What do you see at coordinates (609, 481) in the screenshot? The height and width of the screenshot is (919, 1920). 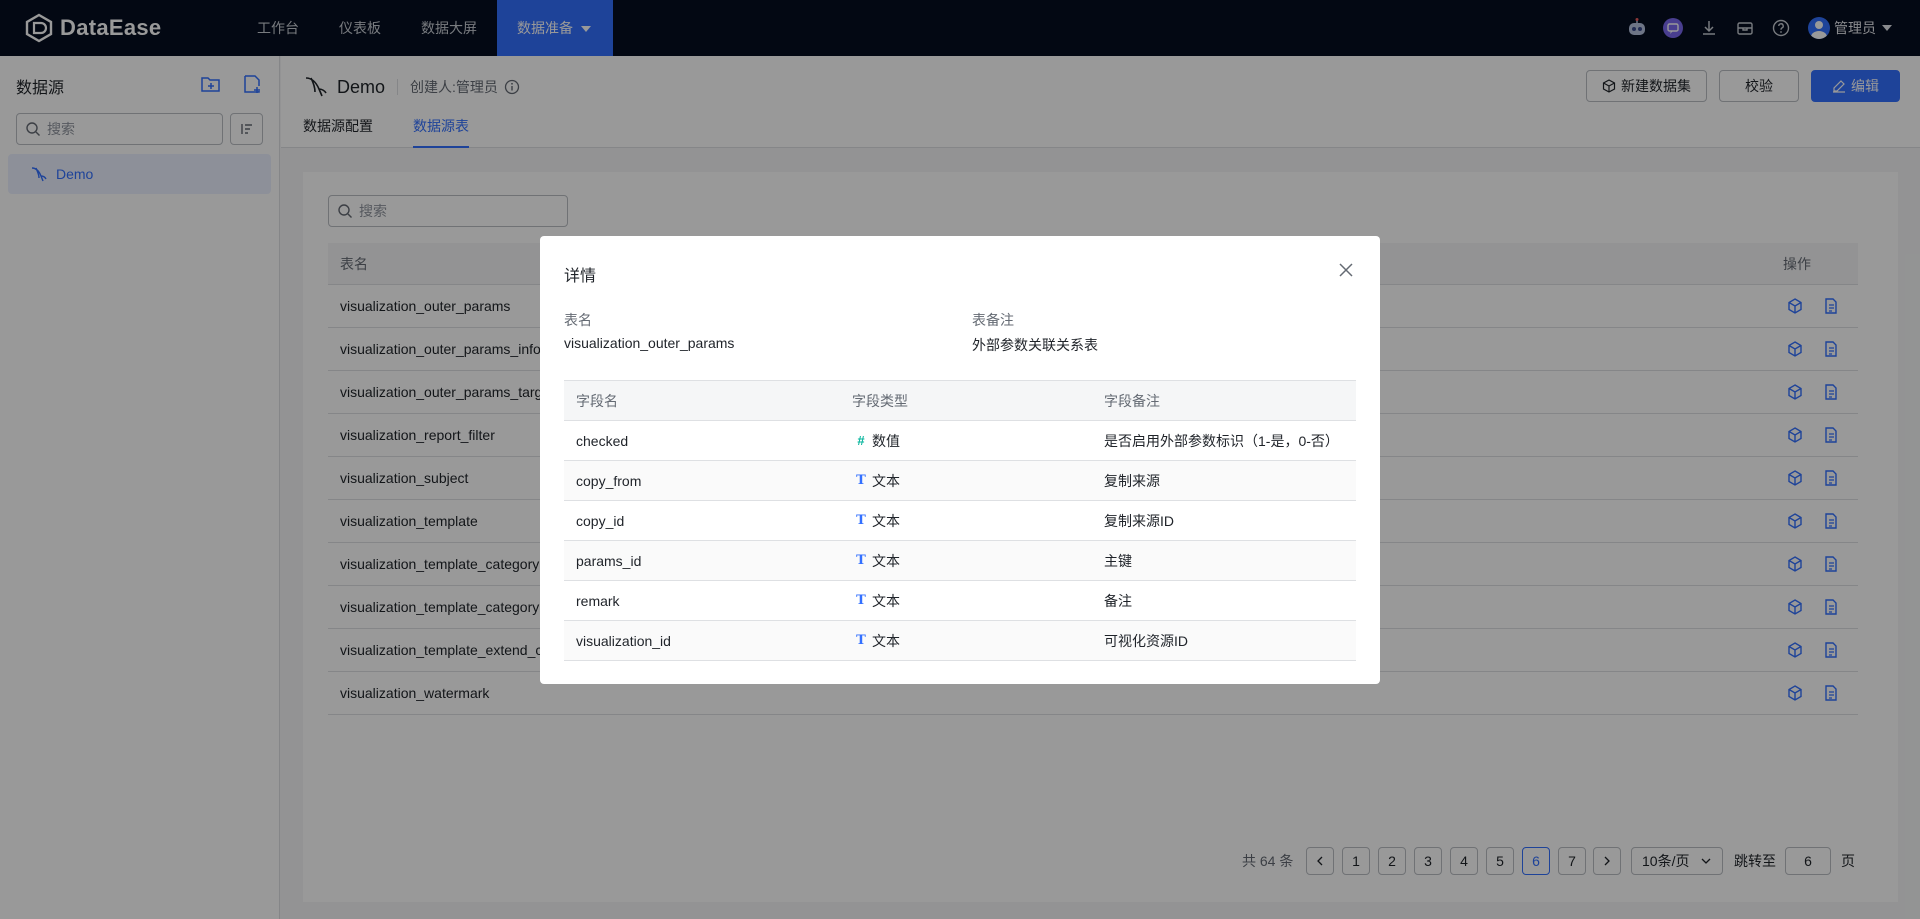 I see `field-name: copy_from` at bounding box center [609, 481].